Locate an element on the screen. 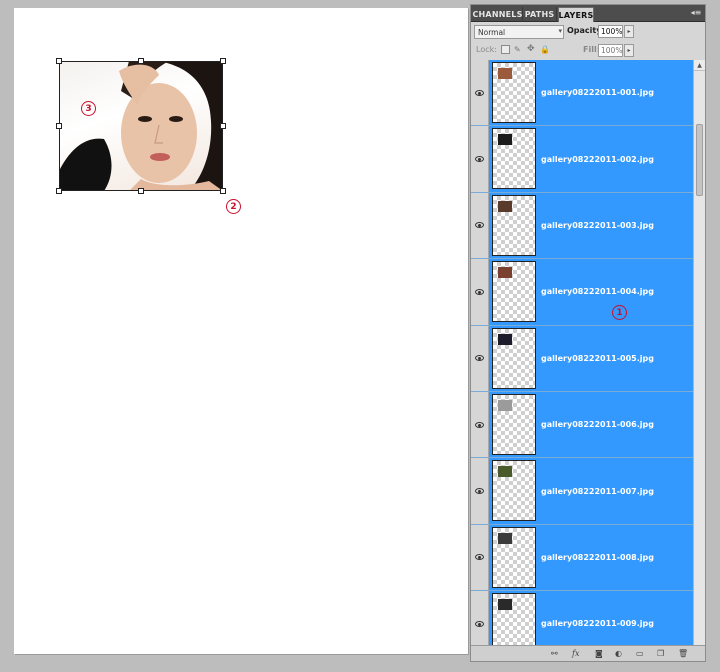 The image size is (720, 672). blend-mode-select: Normal ▾ is located at coordinates (519, 32).